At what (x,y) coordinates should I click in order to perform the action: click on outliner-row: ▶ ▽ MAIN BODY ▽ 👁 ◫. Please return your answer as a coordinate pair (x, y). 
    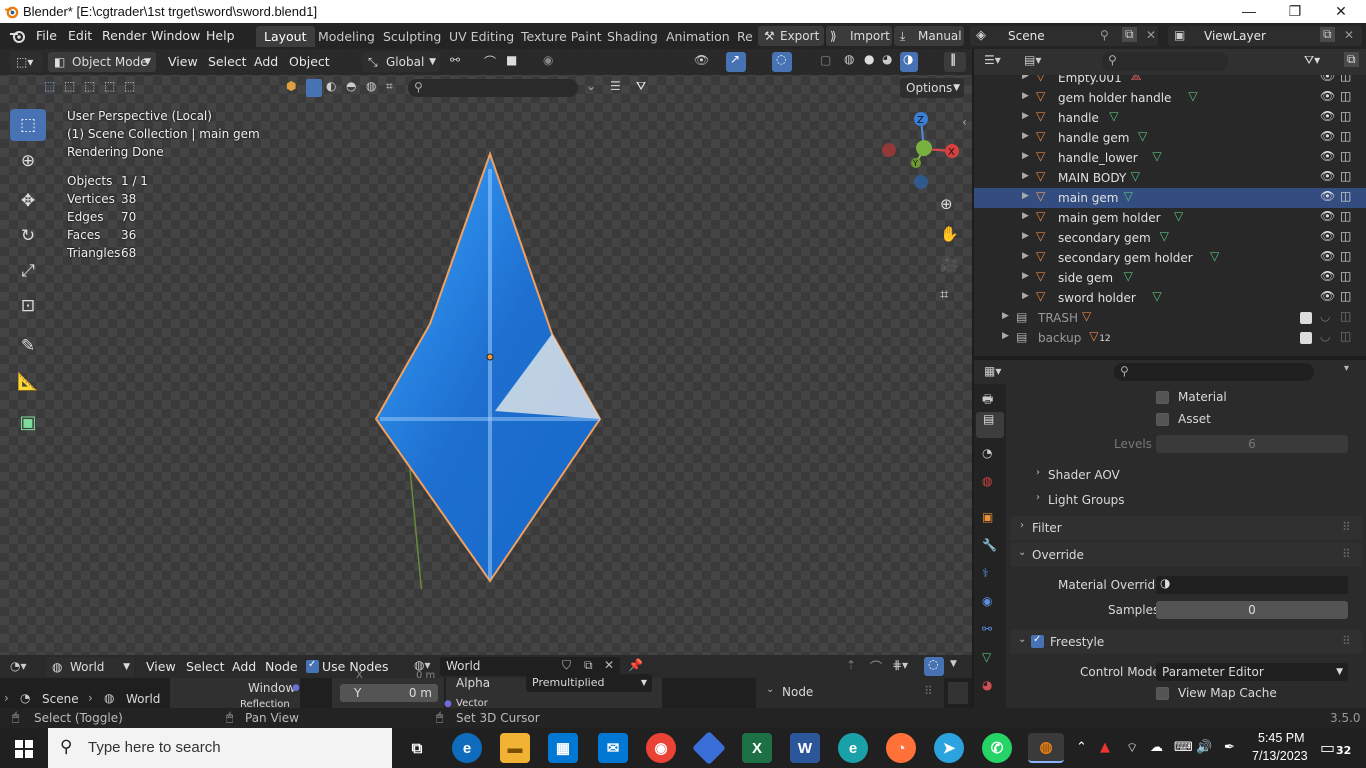
    Looking at the image, I should click on (1170, 178).